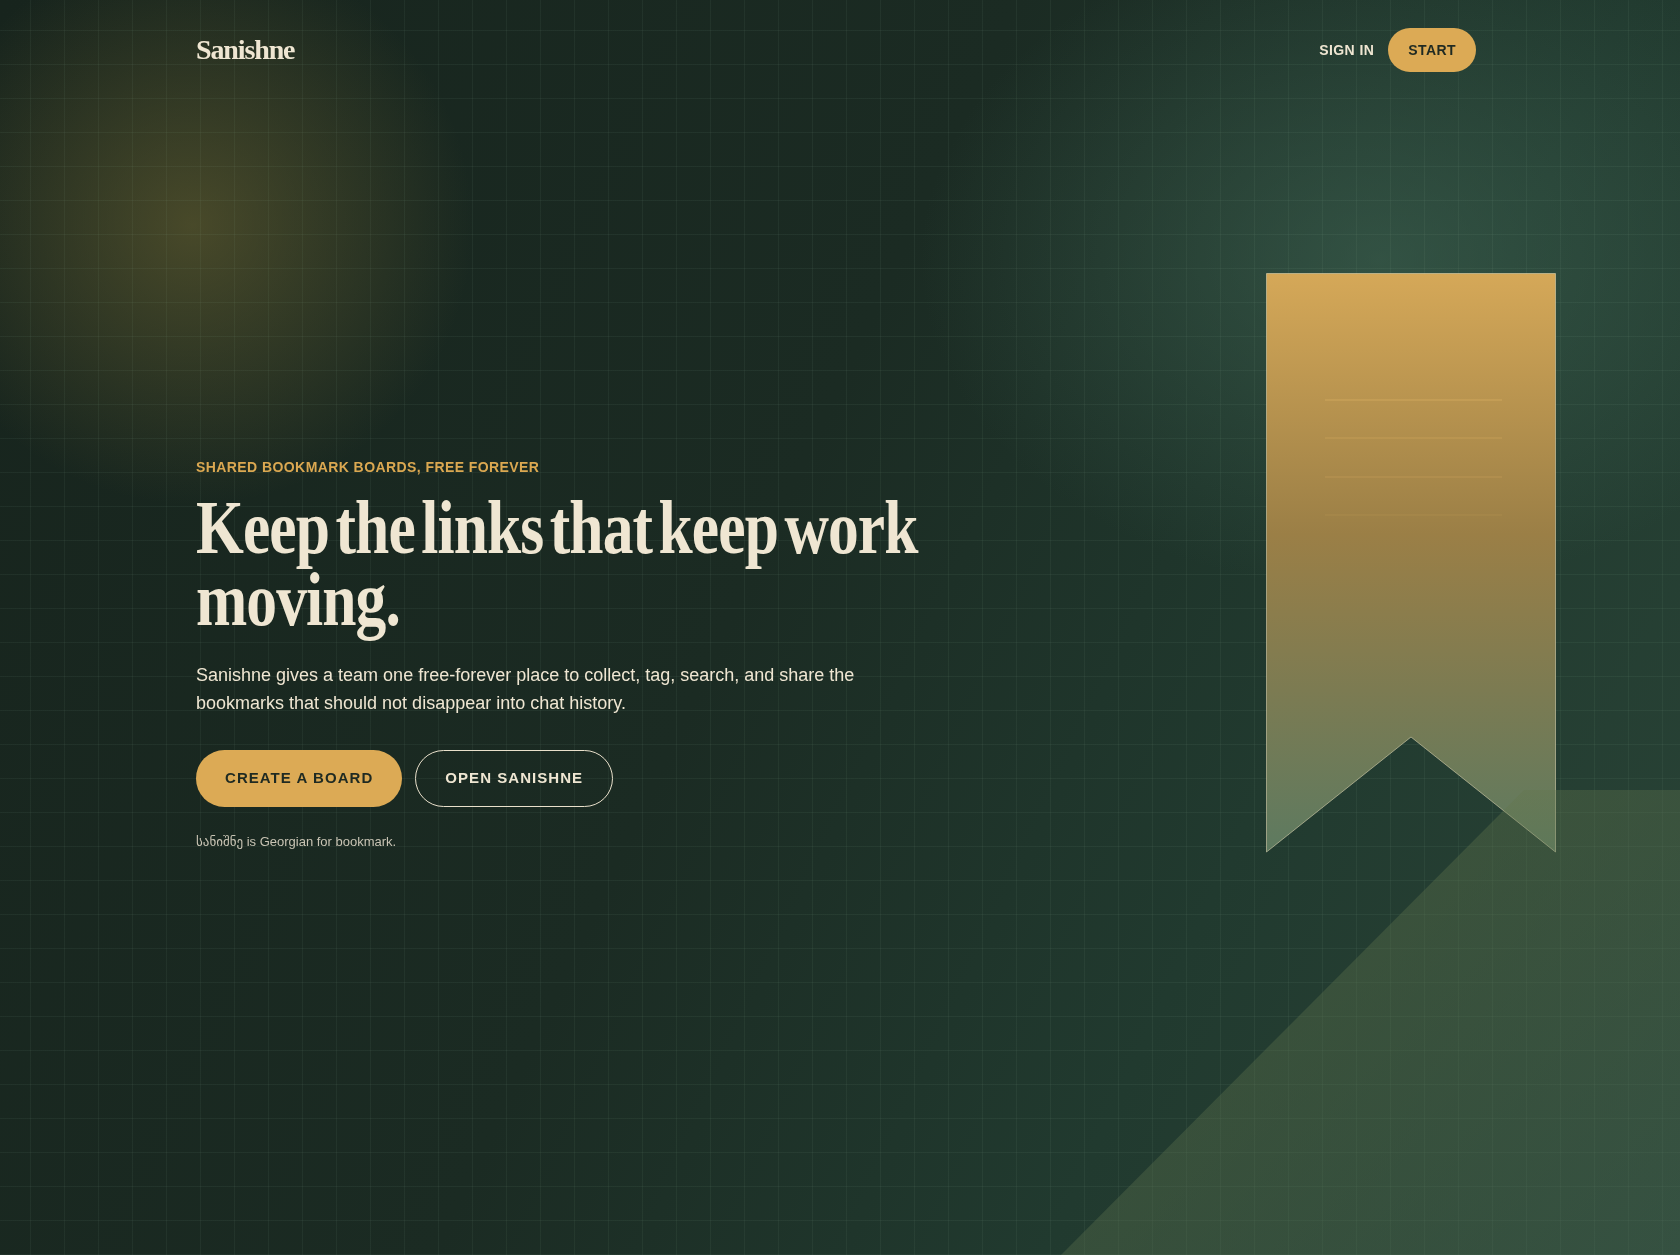 The image size is (1680, 1255). What do you see at coordinates (558, 567) in the screenshot?
I see `headline: Keep the links that keep work moving.` at bounding box center [558, 567].